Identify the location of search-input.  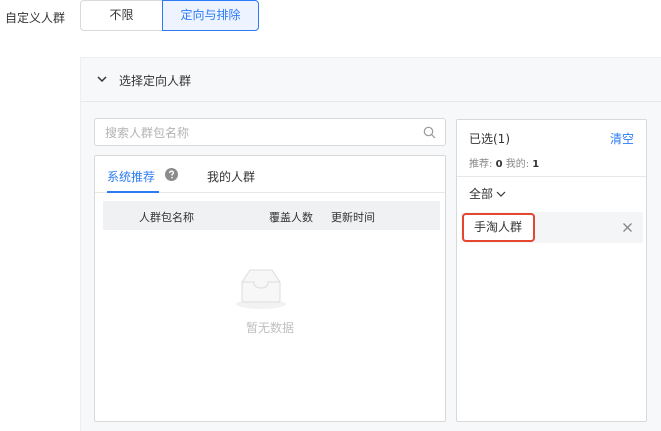
(255, 132).